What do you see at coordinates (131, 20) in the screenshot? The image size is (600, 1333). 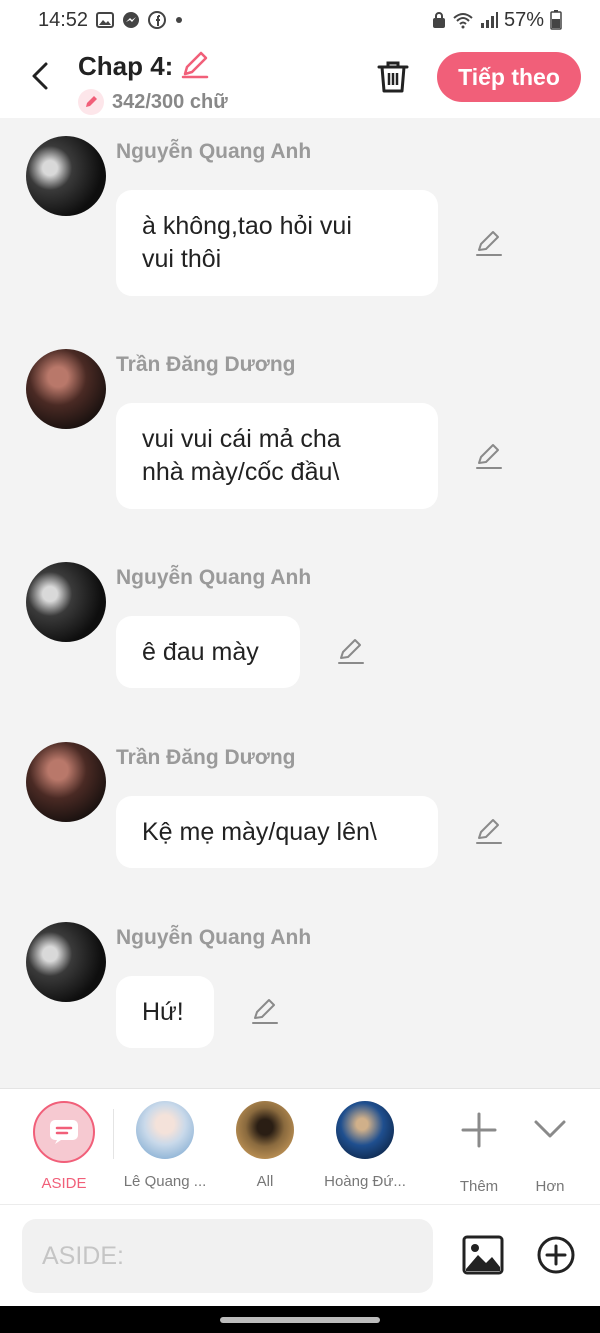 I see `messenger-icon` at bounding box center [131, 20].